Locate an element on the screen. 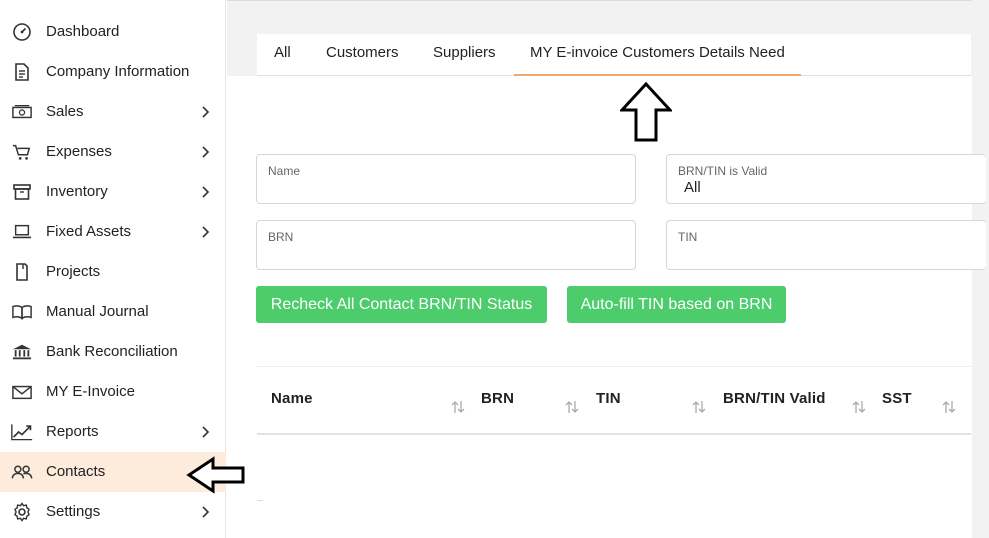 This screenshot has width=989, height=538. sidebar-item-label: Settings is located at coordinates (73, 511).